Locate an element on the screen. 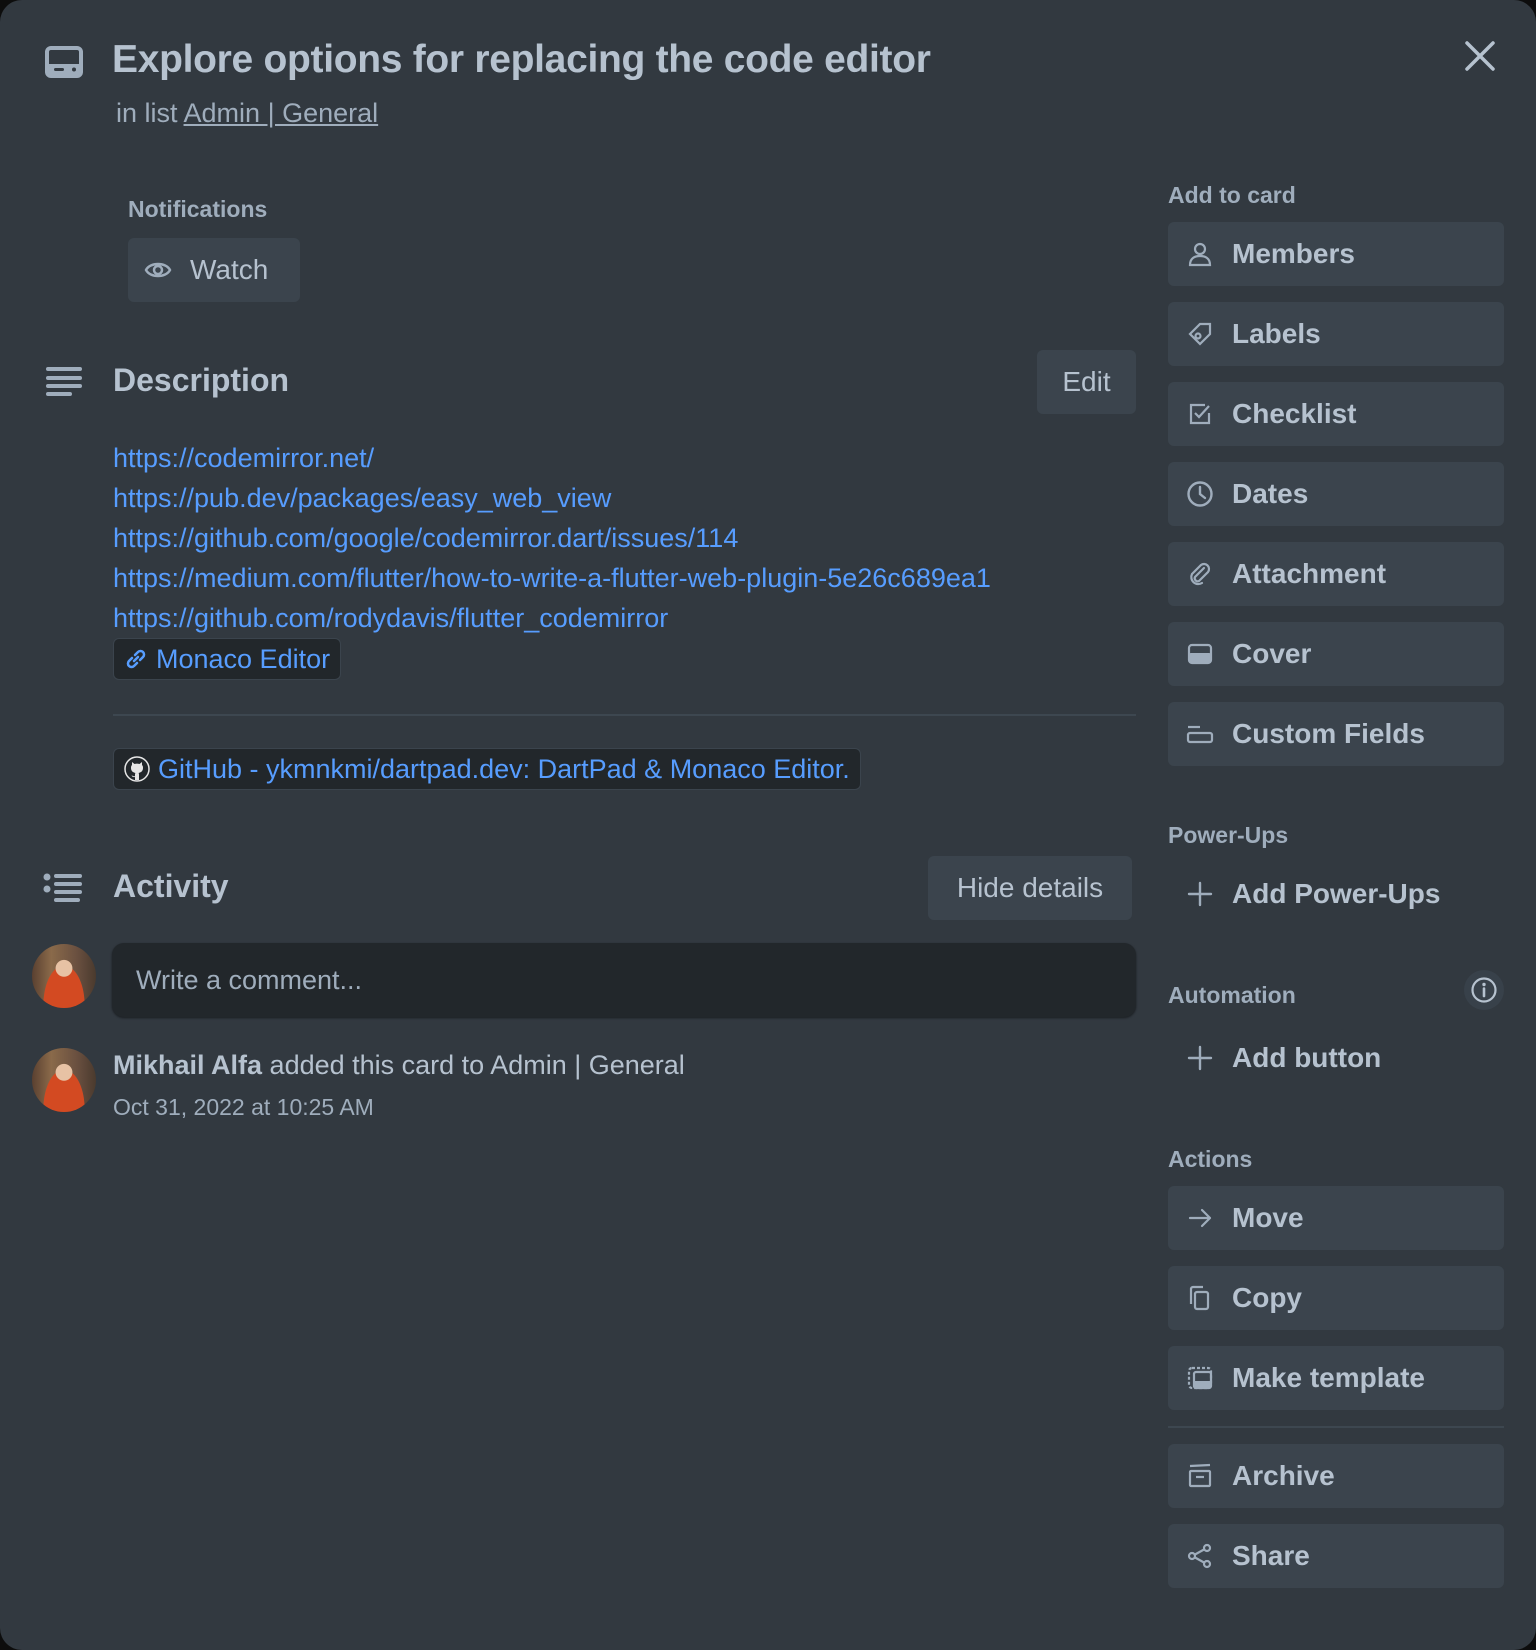  custom-fields-label: Custom Fields is located at coordinates (1328, 733).